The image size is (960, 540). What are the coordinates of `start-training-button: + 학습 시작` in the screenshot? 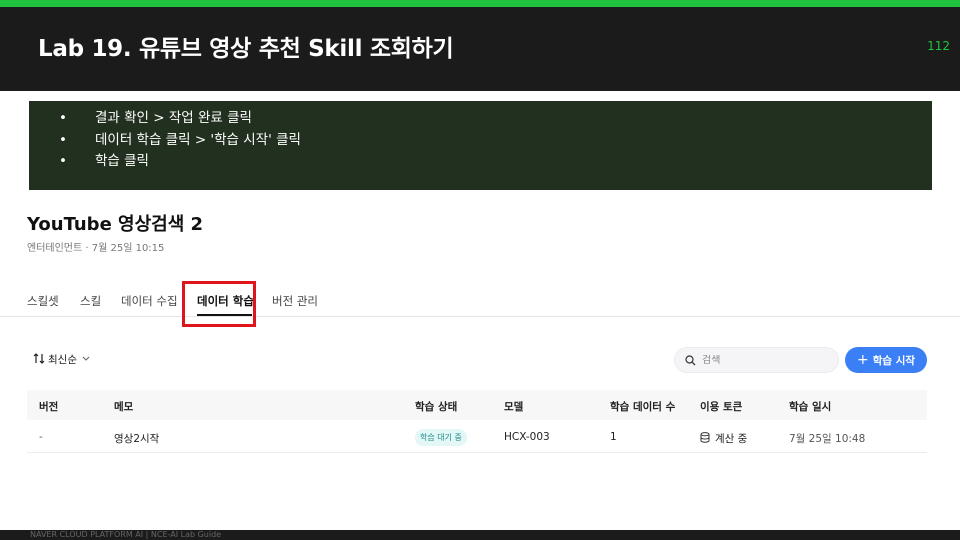 It's located at (886, 360).